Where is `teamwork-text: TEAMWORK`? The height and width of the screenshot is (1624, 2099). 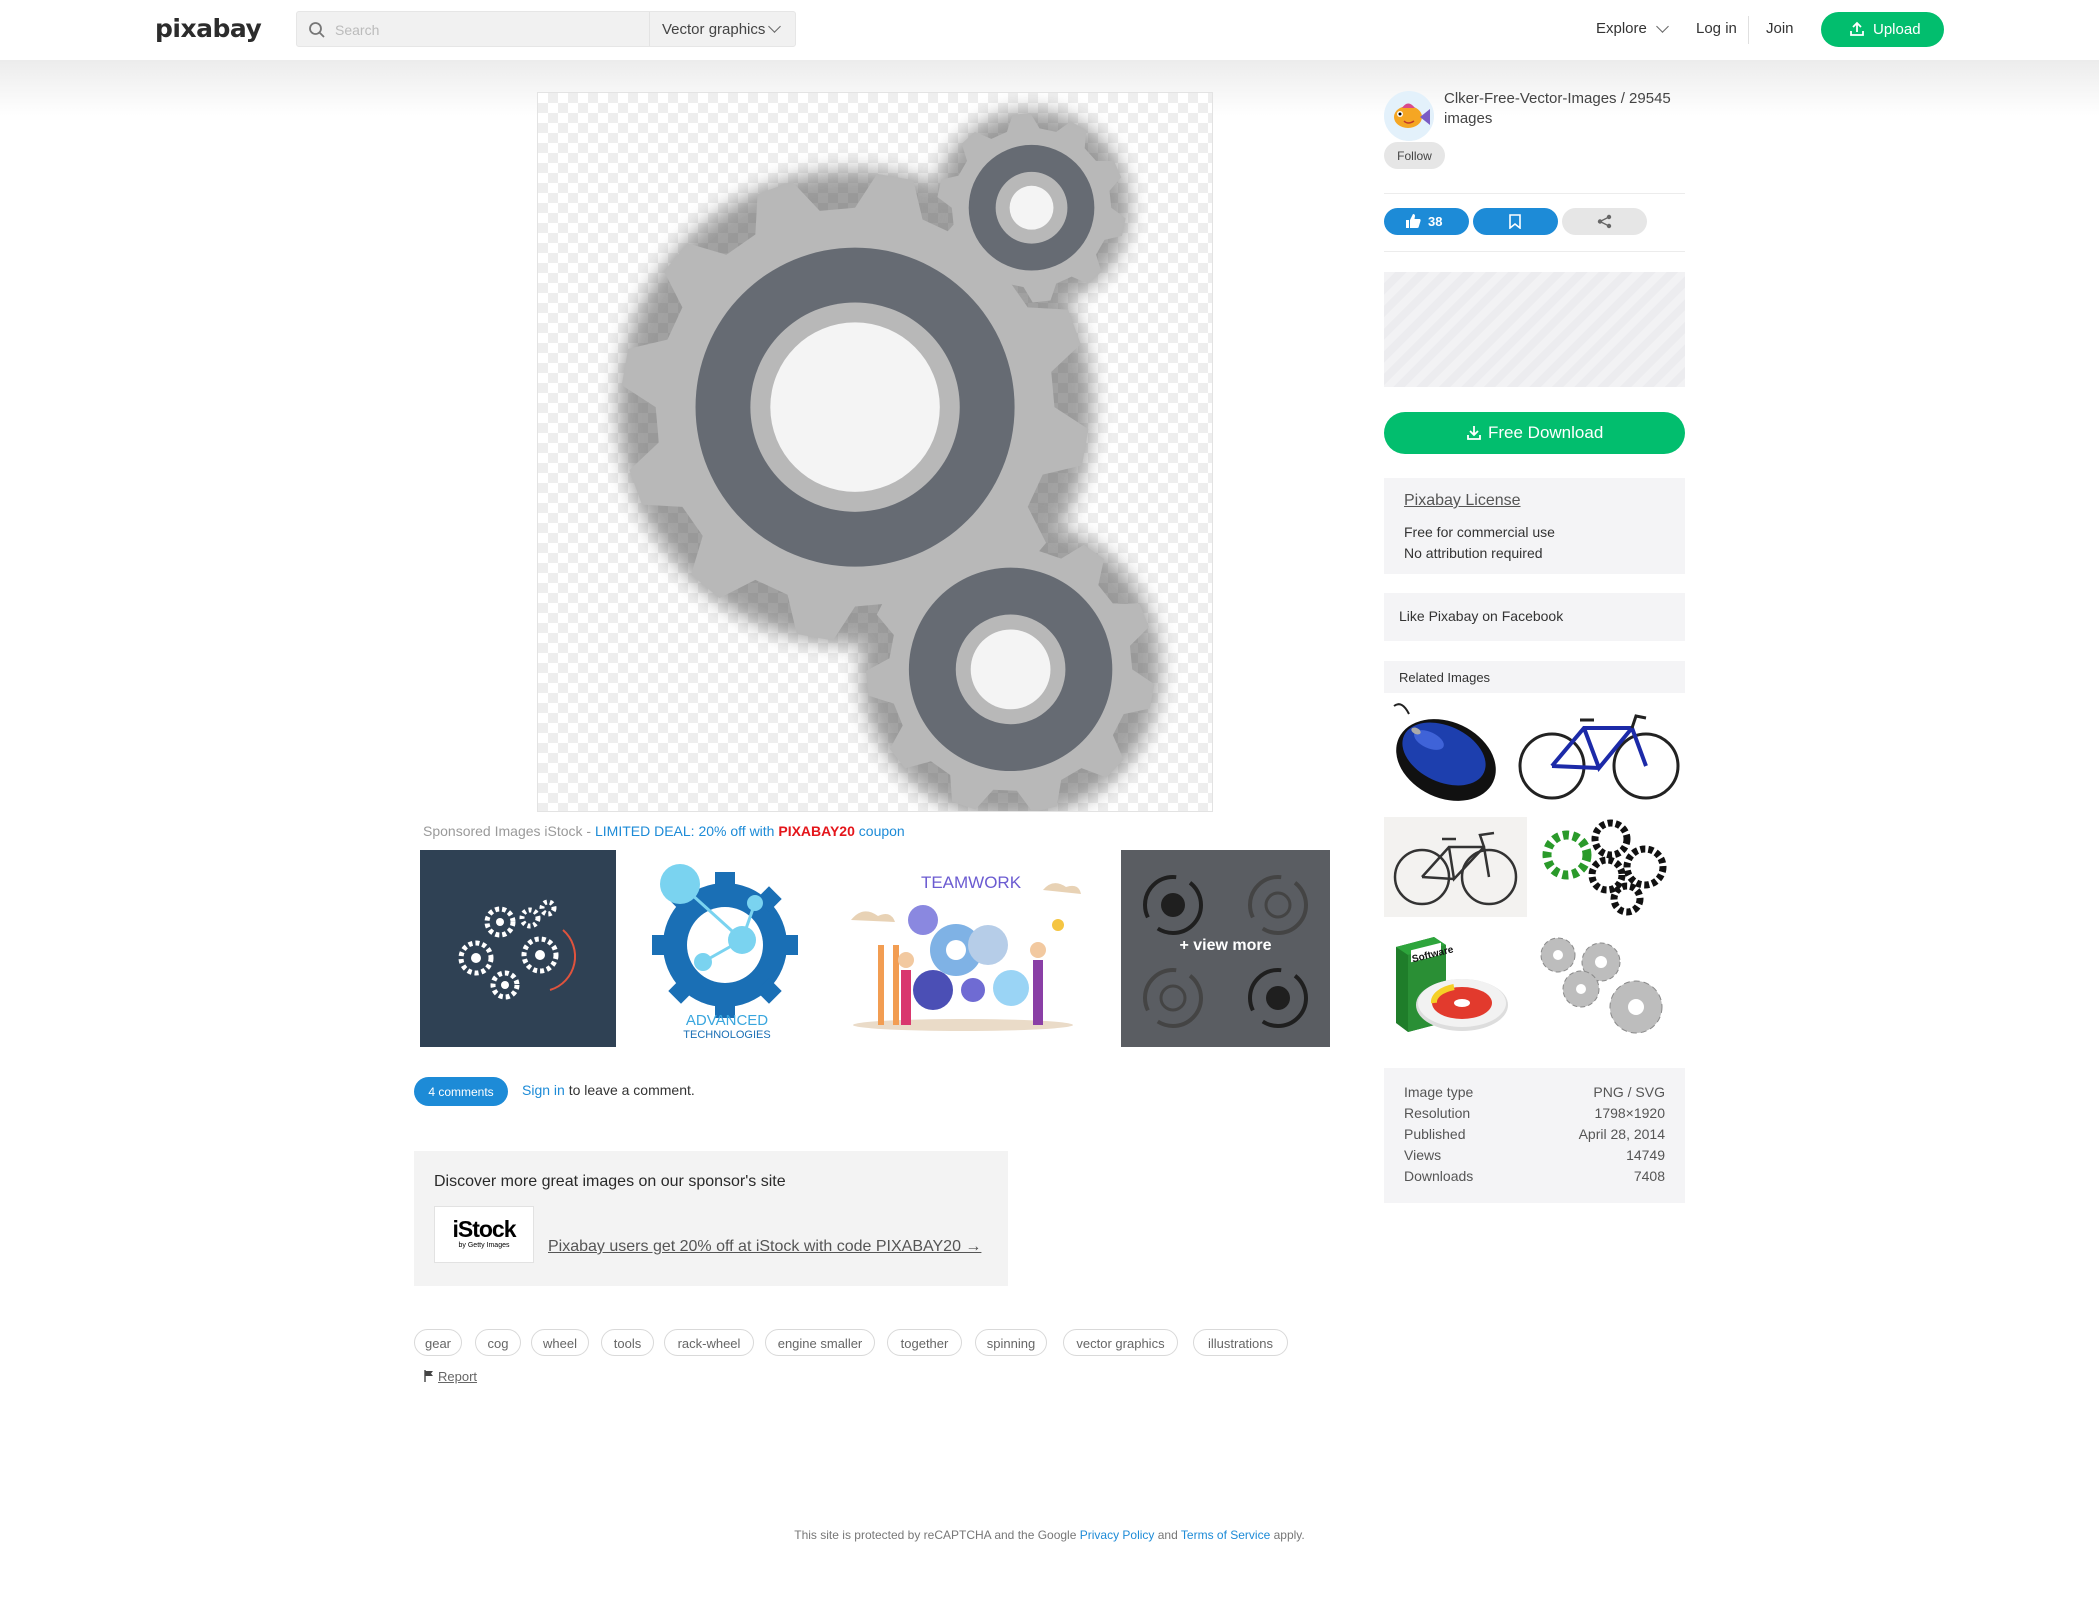
teamwork-text: TEAMWORK is located at coordinates (971, 882).